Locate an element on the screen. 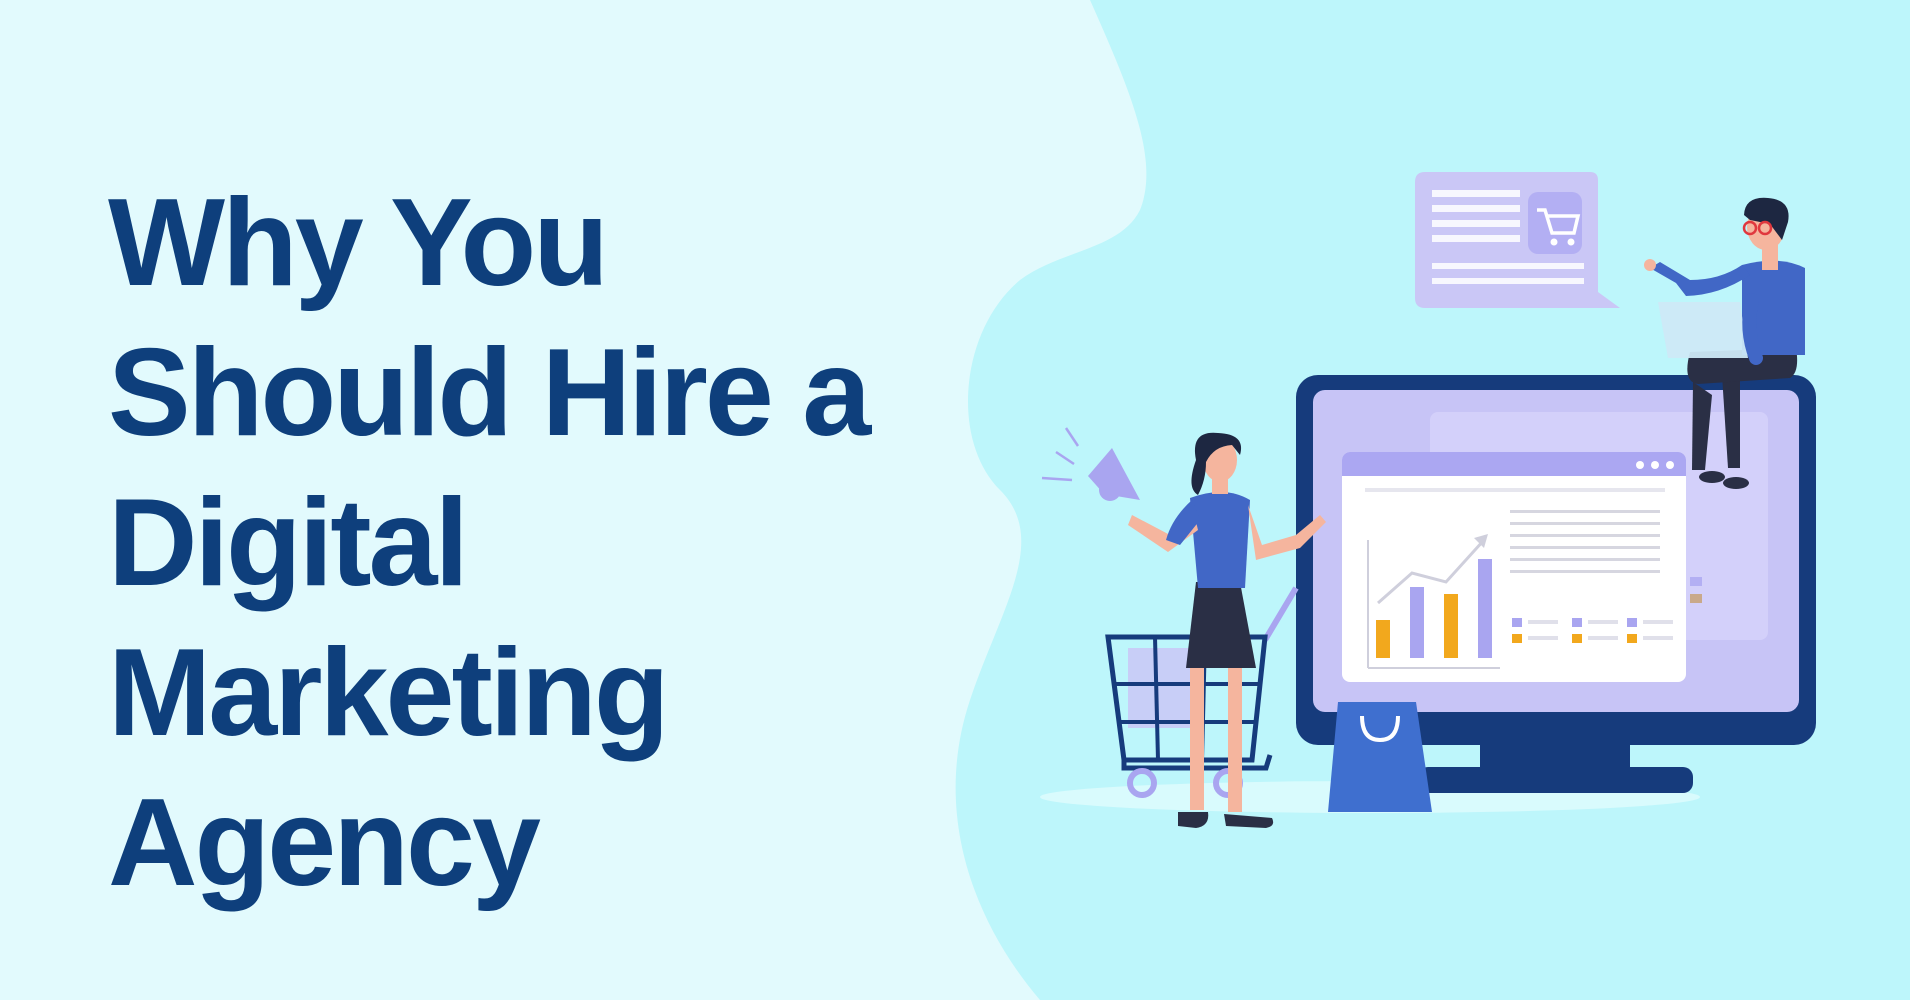 The image size is (1910, 1000). shopping-bag-icon is located at coordinates (1380, 757).